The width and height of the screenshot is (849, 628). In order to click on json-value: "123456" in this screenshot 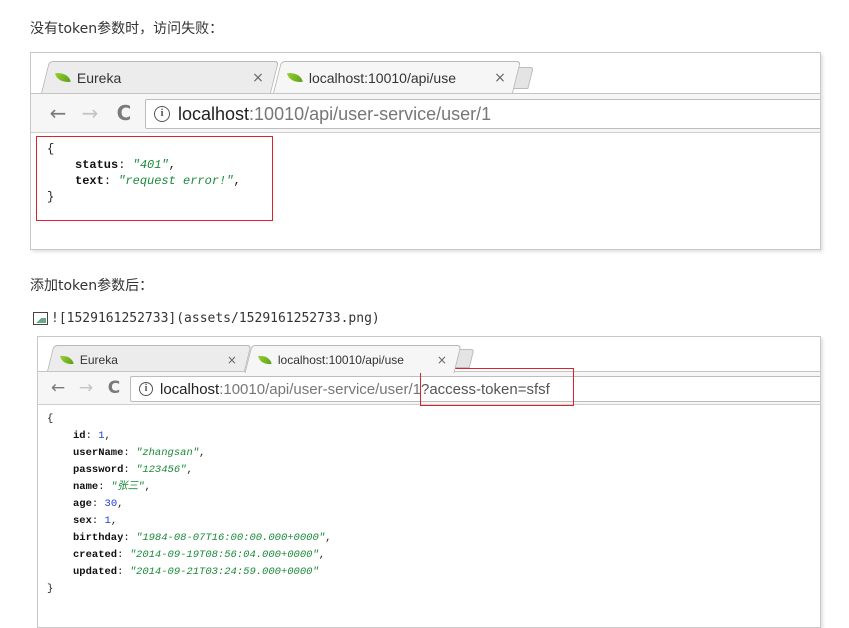, I will do `click(161, 470)`.